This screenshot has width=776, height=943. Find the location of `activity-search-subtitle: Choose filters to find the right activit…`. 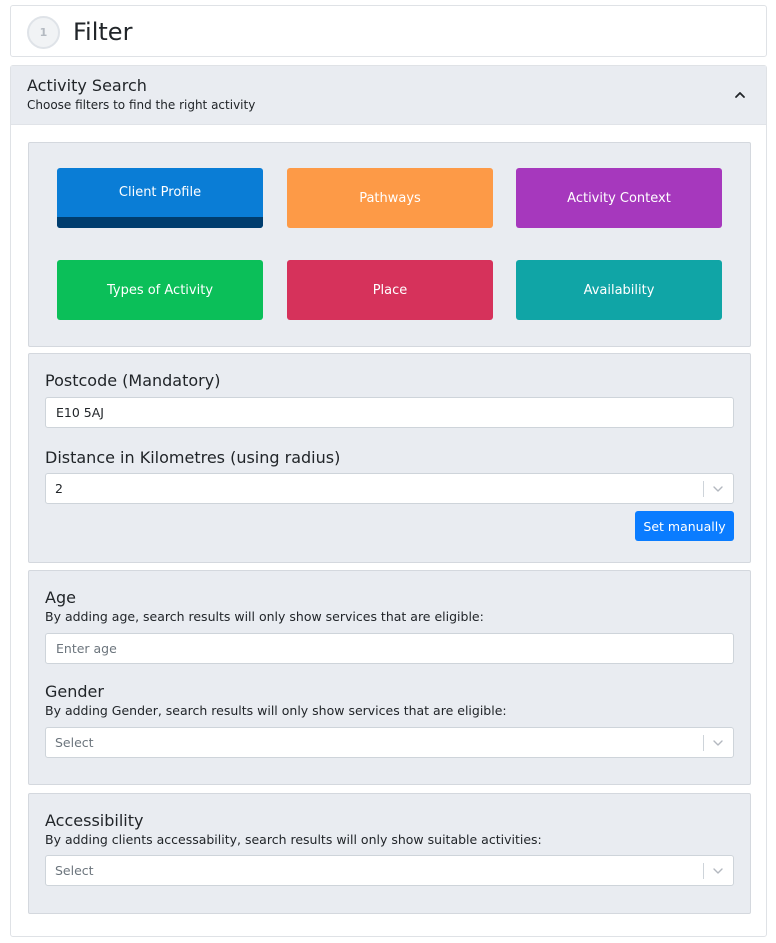

activity-search-subtitle: Choose filters to find the right activit… is located at coordinates (141, 105).